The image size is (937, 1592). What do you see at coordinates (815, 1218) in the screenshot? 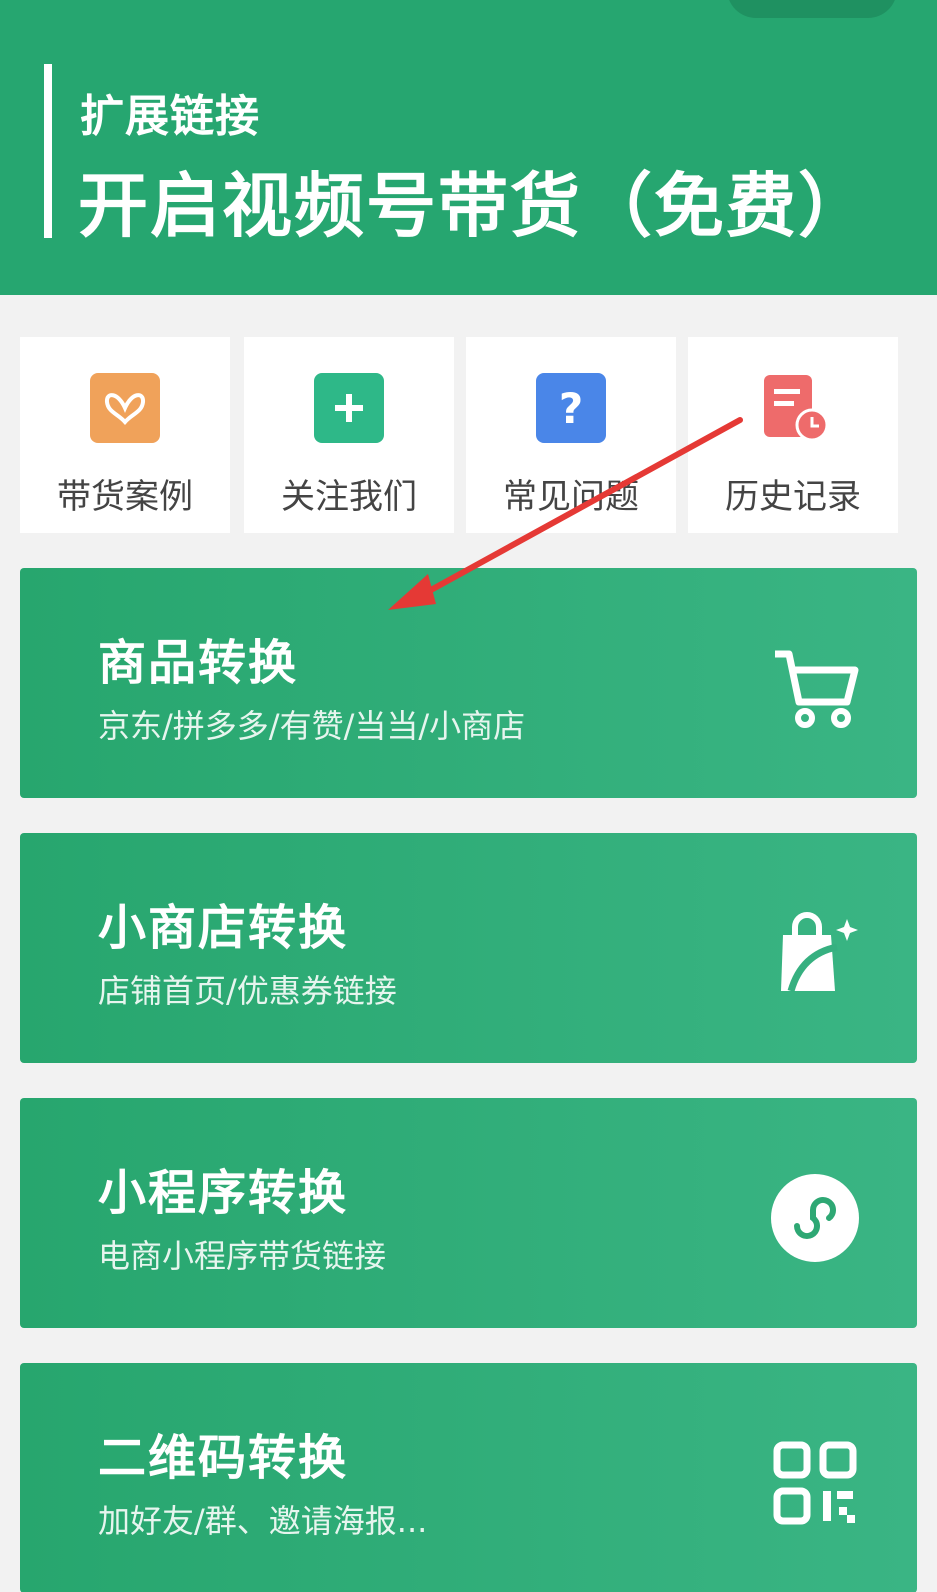
I see `mini-program-icon` at bounding box center [815, 1218].